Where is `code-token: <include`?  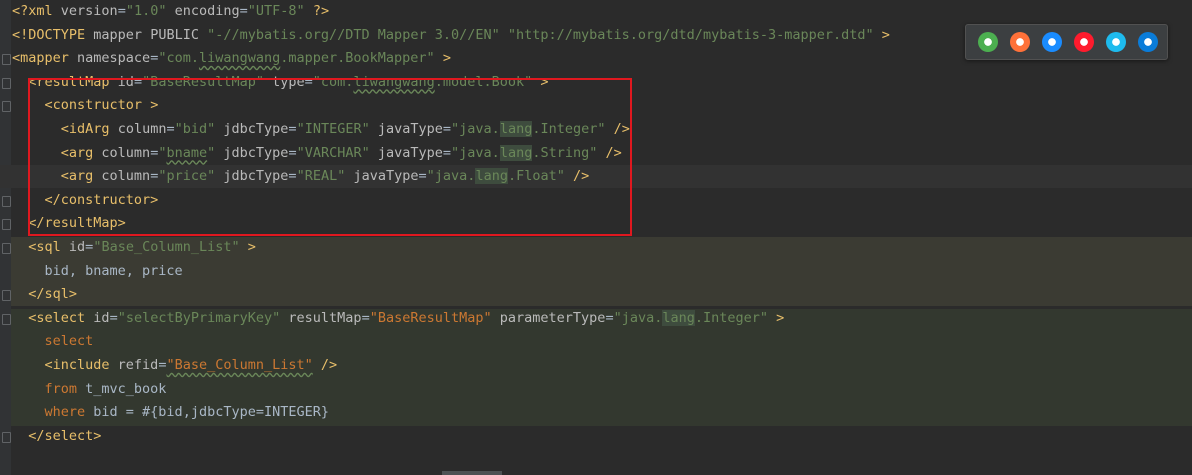 code-token: <include is located at coordinates (81, 365).